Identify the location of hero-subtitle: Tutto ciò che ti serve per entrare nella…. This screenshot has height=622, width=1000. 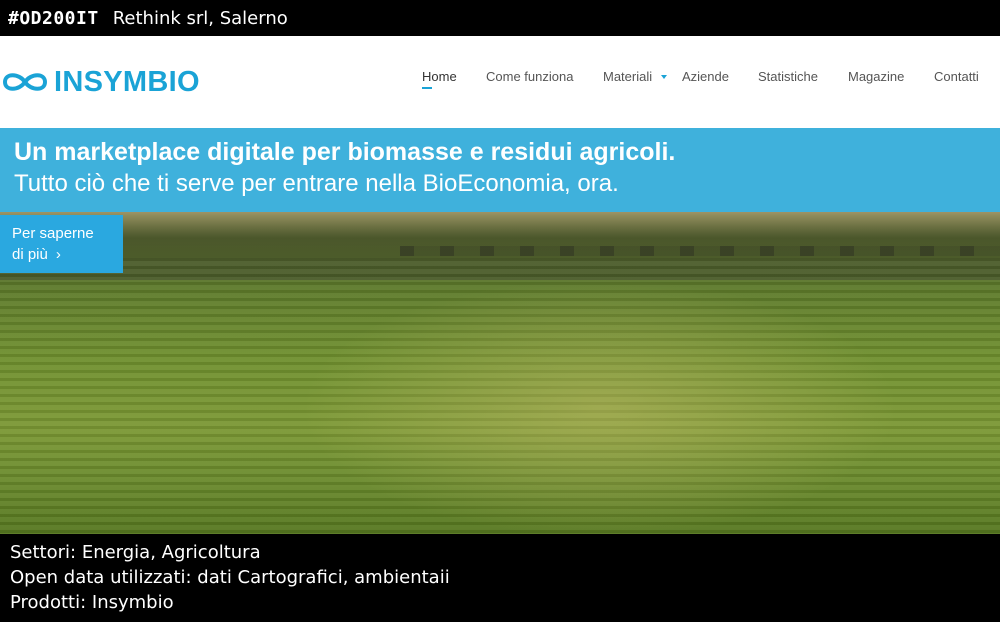
(316, 183).